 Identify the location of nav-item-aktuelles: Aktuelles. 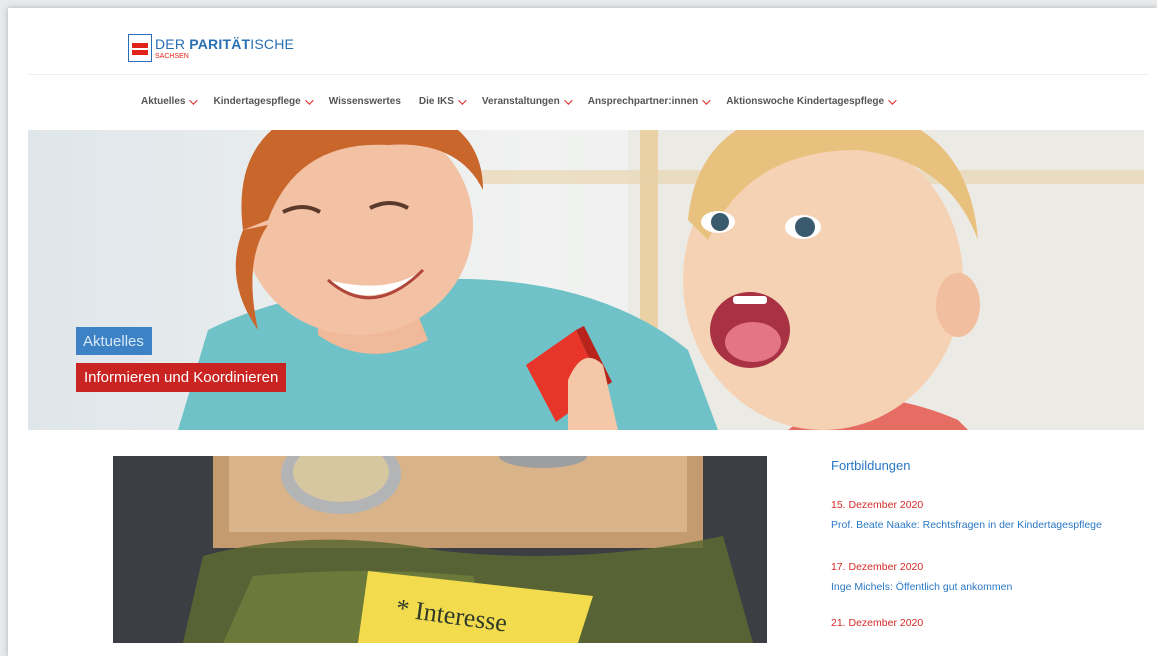
(170, 101).